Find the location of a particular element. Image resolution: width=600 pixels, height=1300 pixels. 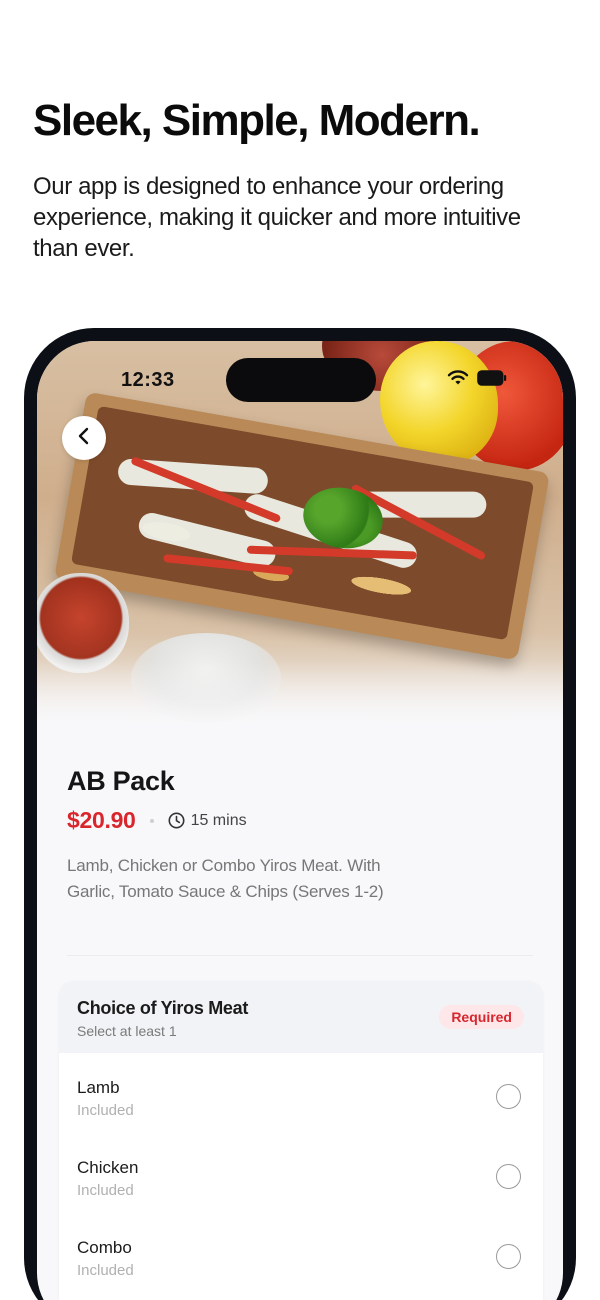

status-time: 12:33 is located at coordinates (148, 380).